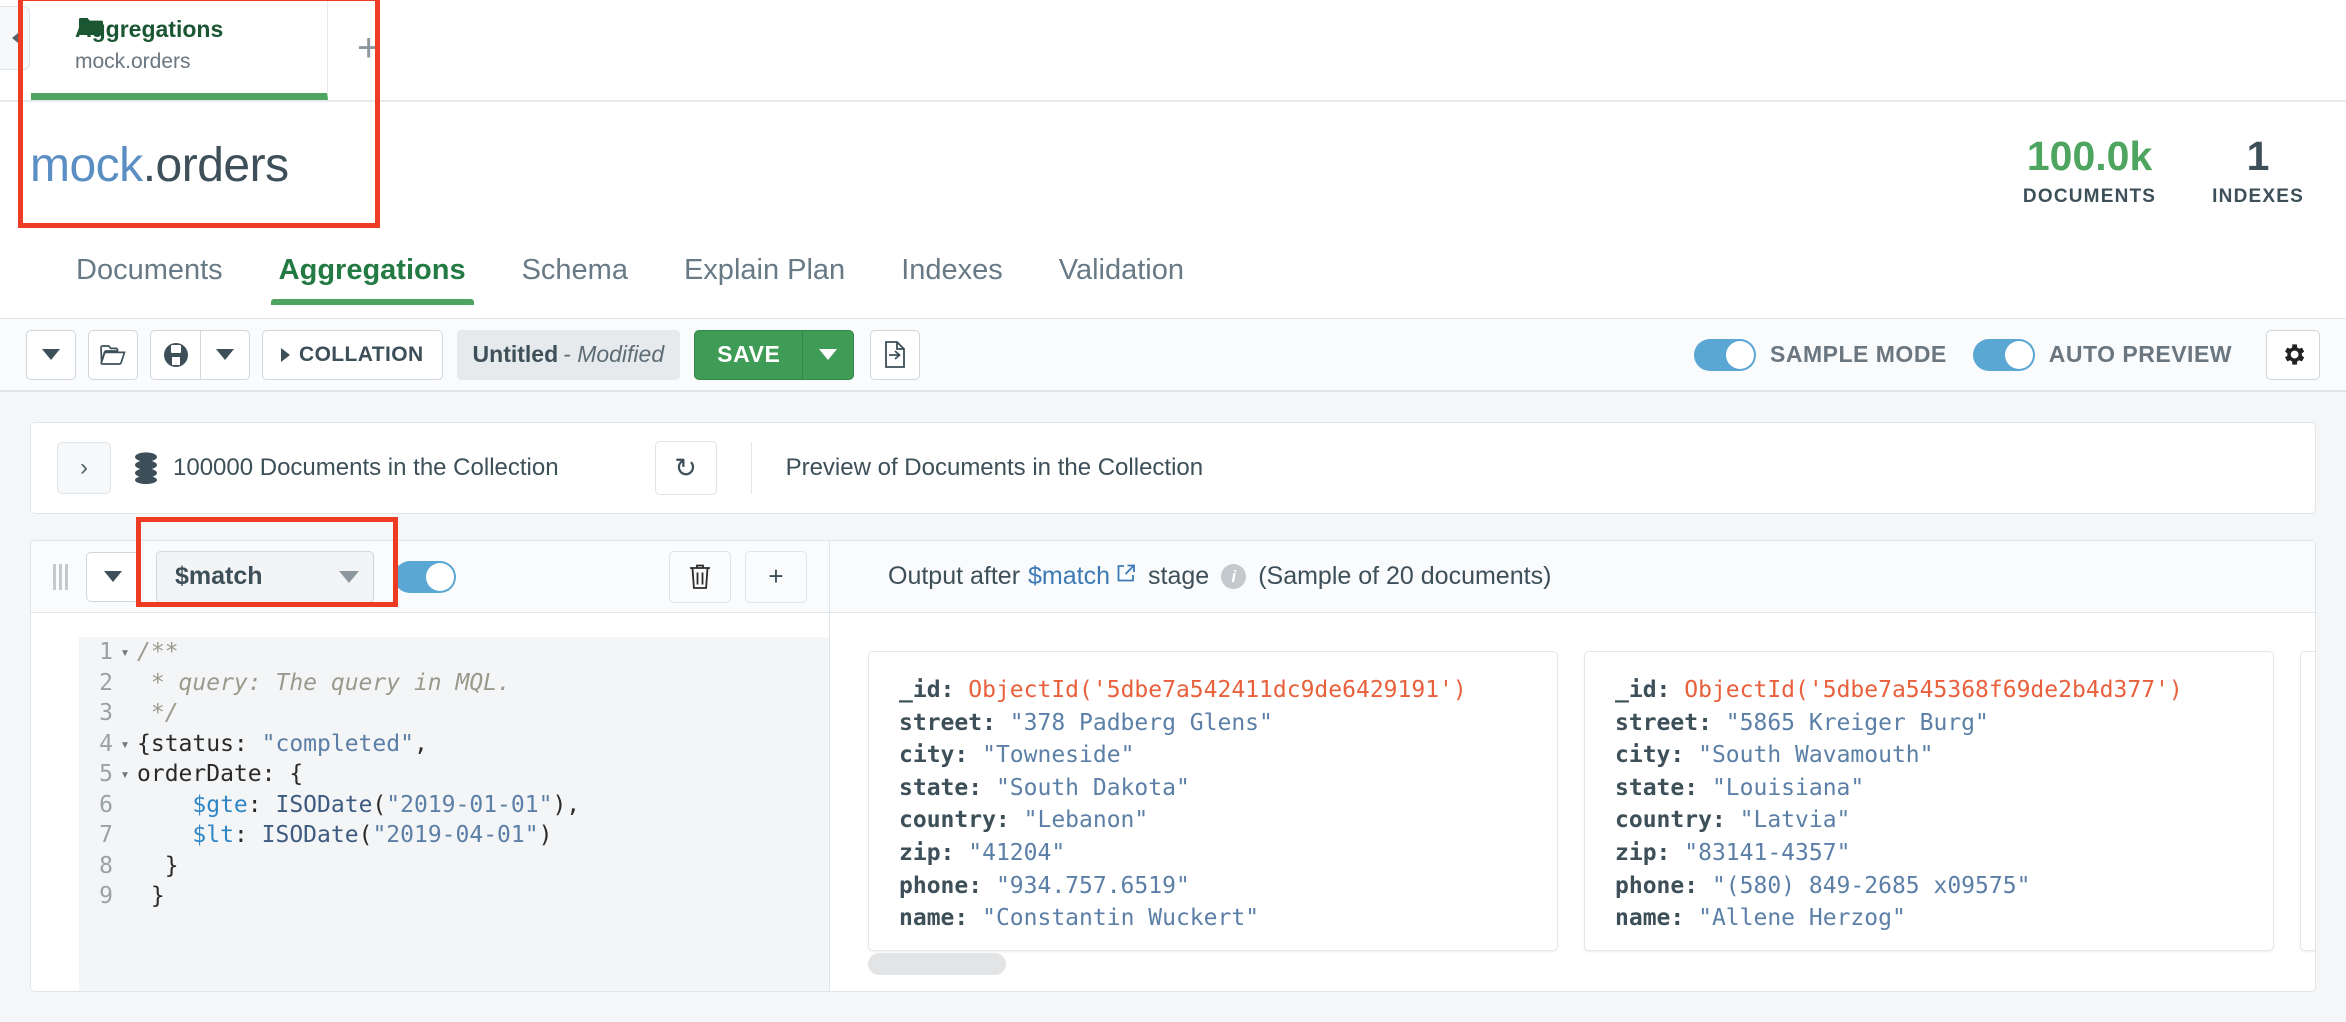  What do you see at coordinates (764, 273) in the screenshot?
I see `tab-explain-plan: Explain Plan` at bounding box center [764, 273].